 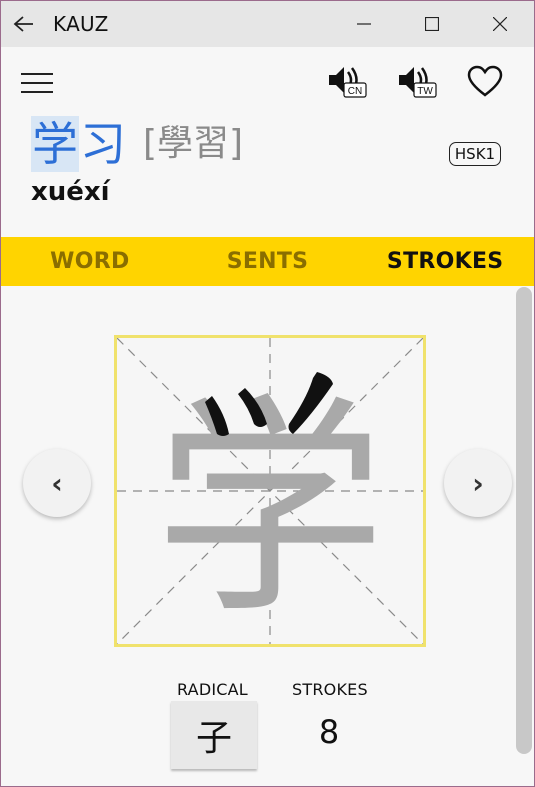 What do you see at coordinates (267, 24) in the screenshot?
I see `title-bar: KAUZ` at bounding box center [267, 24].